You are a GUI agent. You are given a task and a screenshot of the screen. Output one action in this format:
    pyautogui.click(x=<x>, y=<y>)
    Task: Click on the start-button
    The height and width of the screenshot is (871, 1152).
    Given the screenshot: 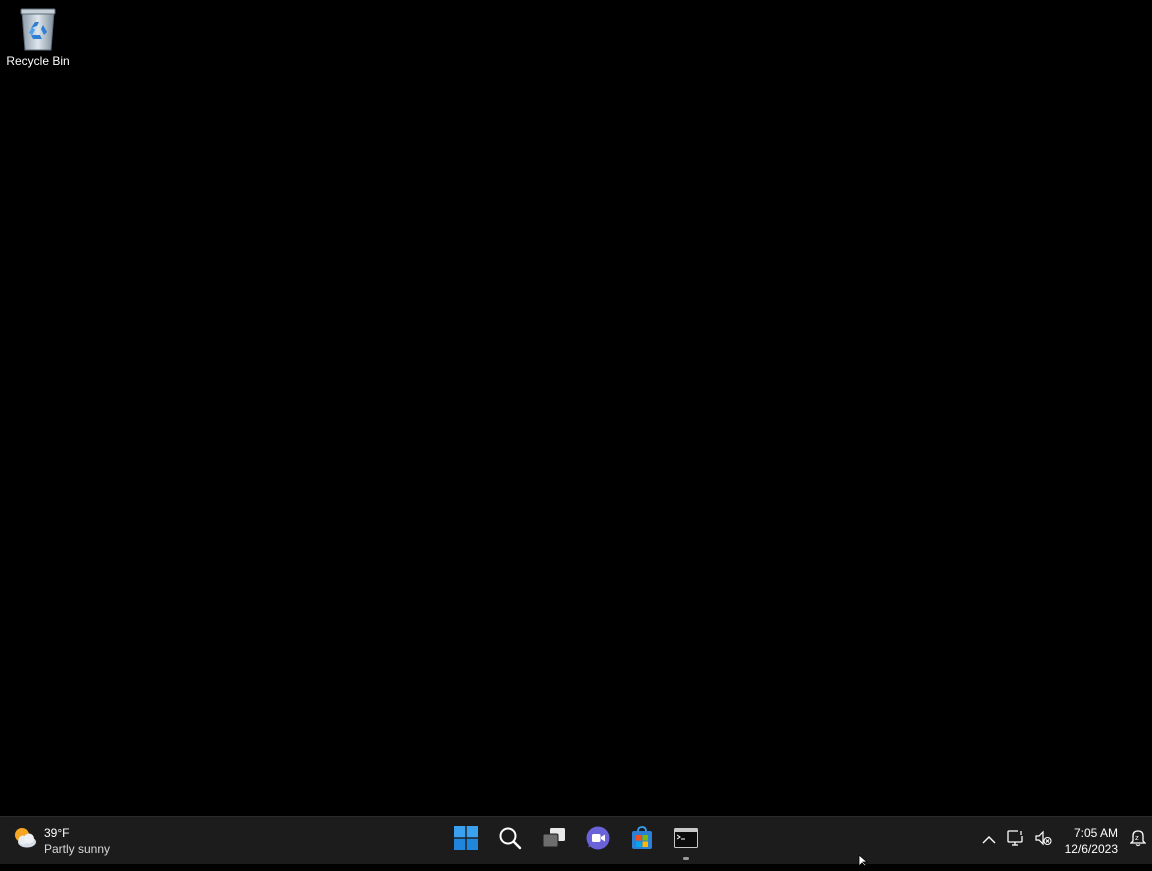 What is the action you would take?
    pyautogui.click(x=466, y=841)
    